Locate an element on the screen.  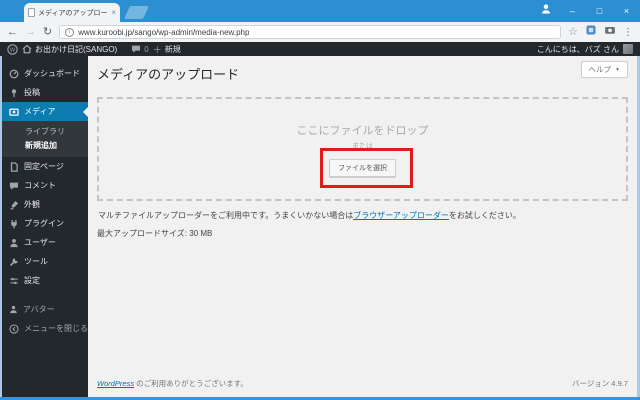
sidebar-item-dashboard: ダッシュボード is located at coordinates (45, 73).